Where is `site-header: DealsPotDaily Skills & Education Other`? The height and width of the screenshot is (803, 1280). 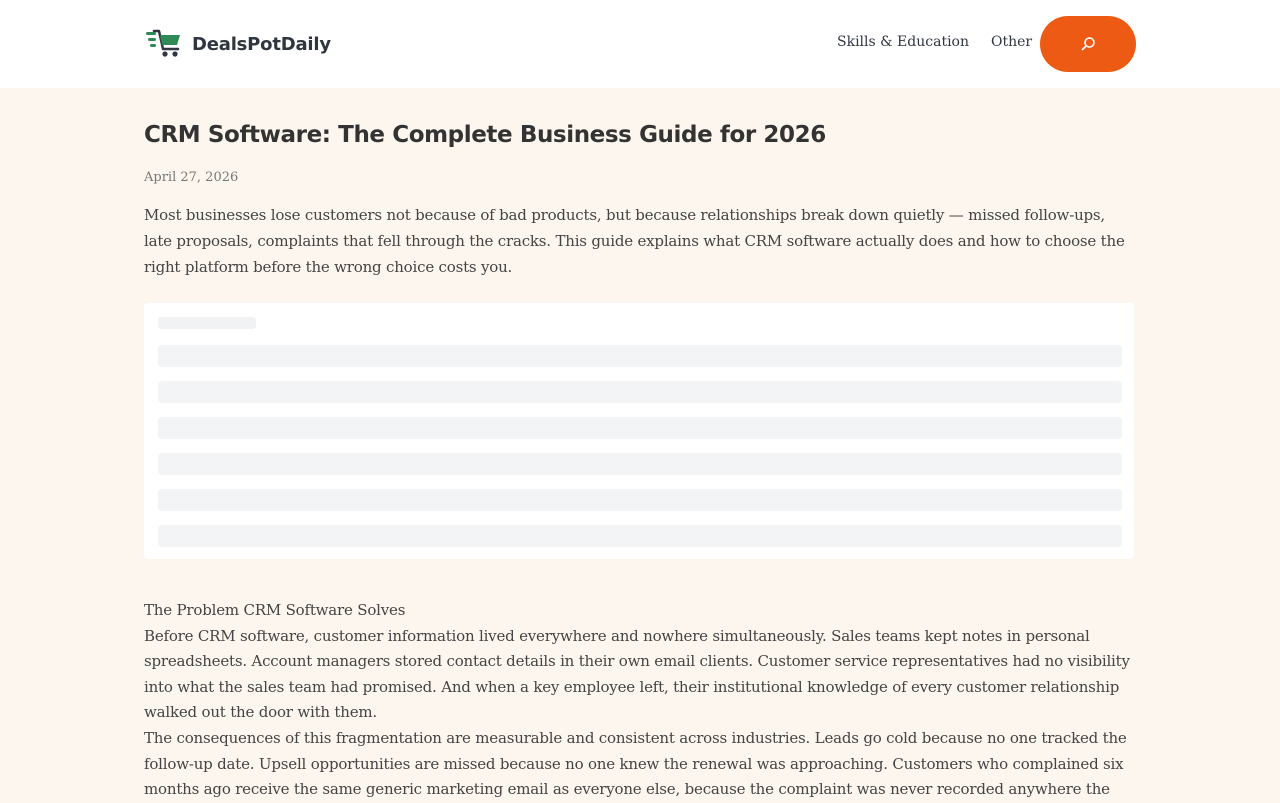
site-header: DealsPotDaily Skills & Education Other is located at coordinates (640, 44).